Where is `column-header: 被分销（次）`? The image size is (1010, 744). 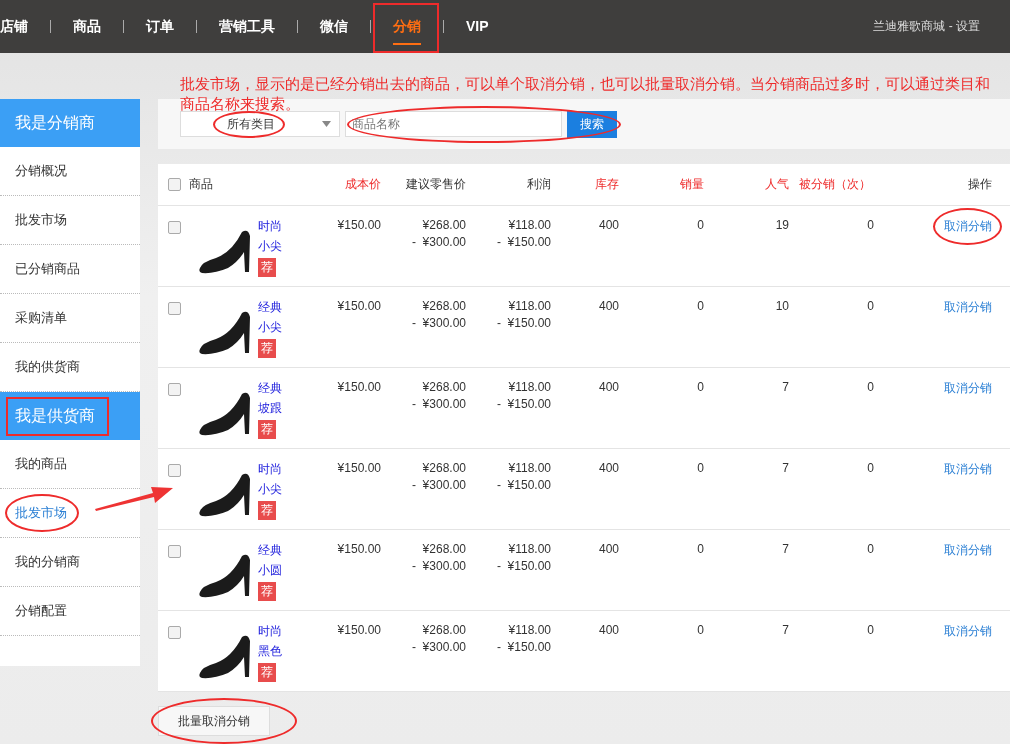 column-header: 被分销（次） is located at coordinates (835, 184).